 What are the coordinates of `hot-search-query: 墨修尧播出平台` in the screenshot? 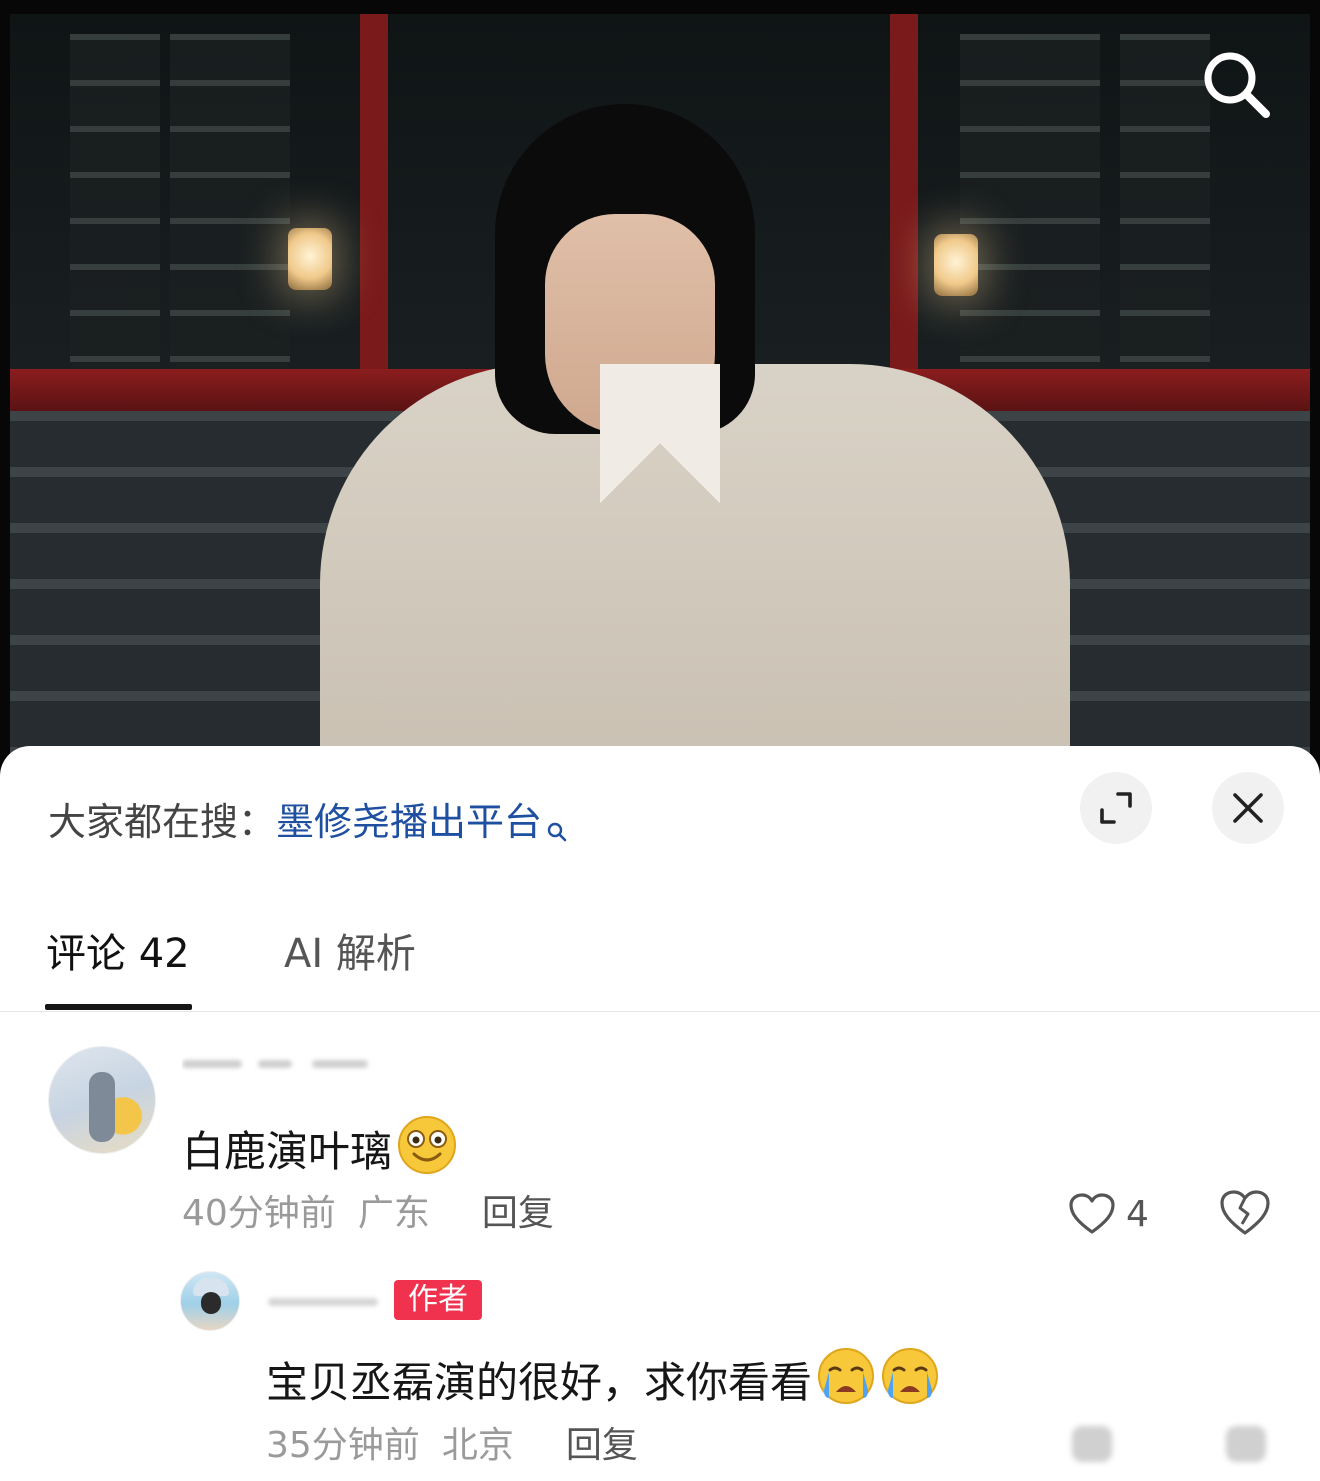 It's located at (409, 822).